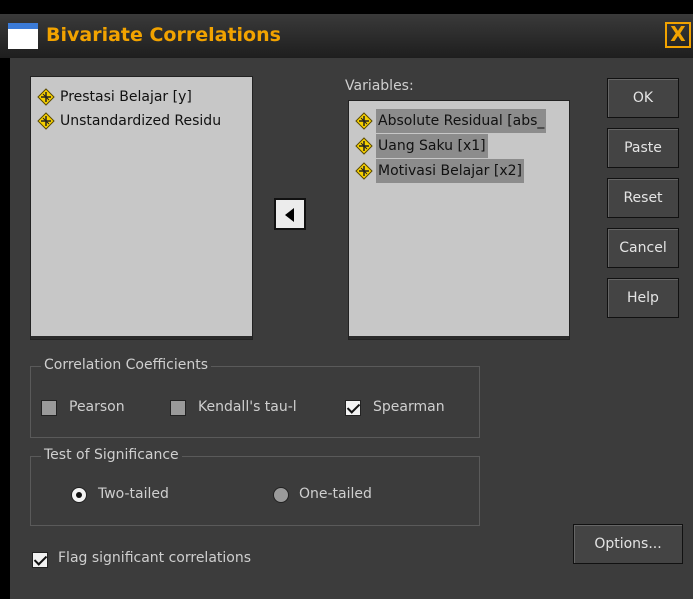 The width and height of the screenshot is (693, 599). What do you see at coordinates (643, 298) in the screenshot?
I see `help-button: Help` at bounding box center [643, 298].